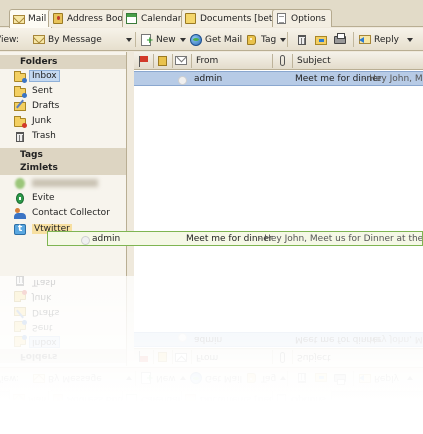 The image size is (423, 434). Describe the element at coordinates (20, 76) in the screenshot. I see `inbox-icon` at that location.